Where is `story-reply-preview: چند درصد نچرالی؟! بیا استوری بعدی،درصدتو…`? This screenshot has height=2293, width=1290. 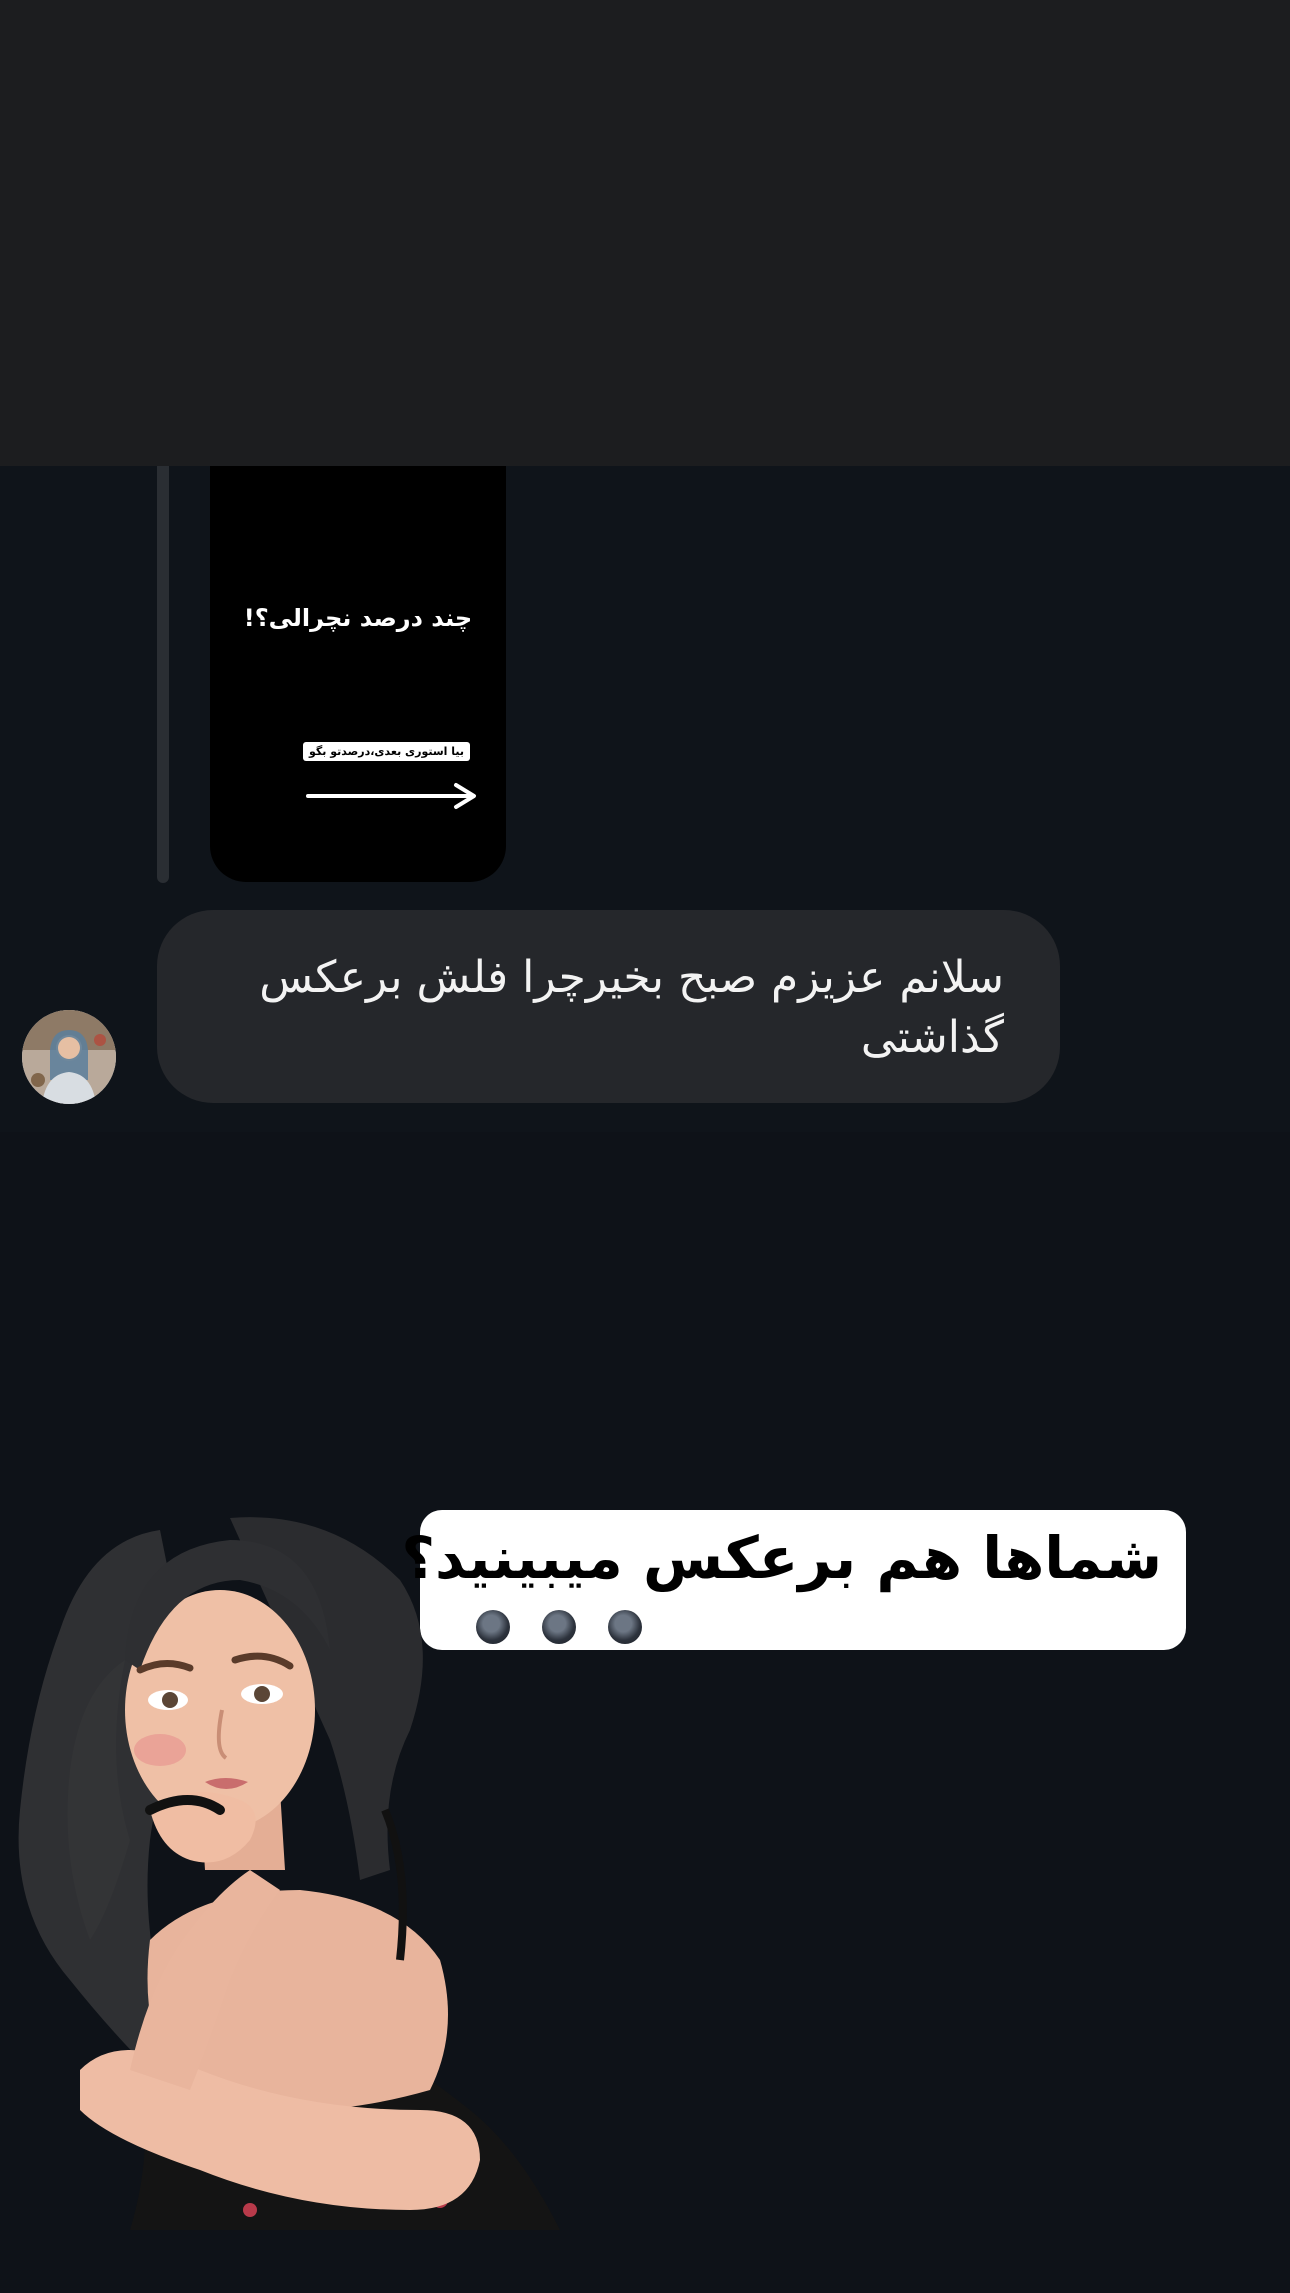 story-reply-preview: چند درصد نچرالی؟! بیا استوری بعدی،درصدتو… is located at coordinates (358, 674).